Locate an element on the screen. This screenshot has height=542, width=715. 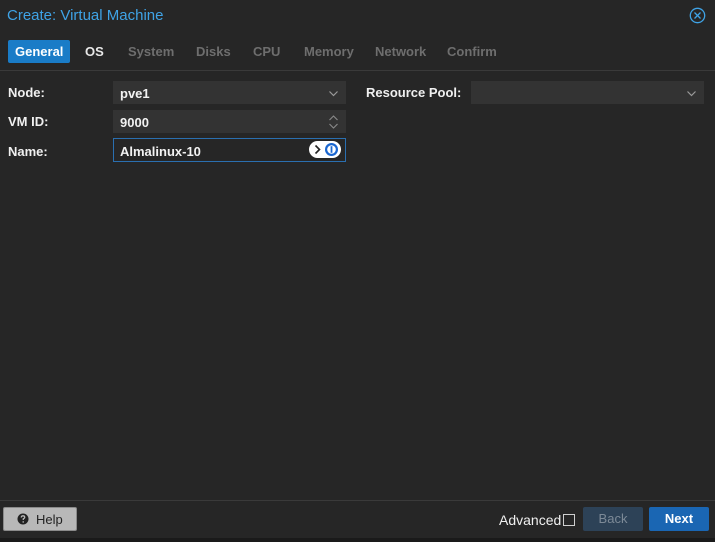
back-button: Back is located at coordinates (613, 519).